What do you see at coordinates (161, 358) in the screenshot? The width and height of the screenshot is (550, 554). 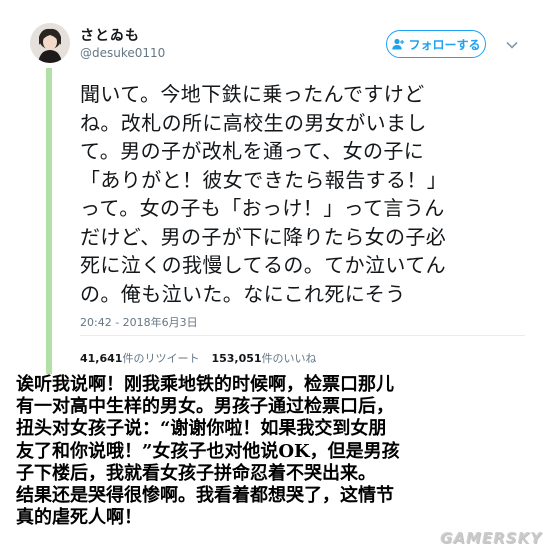 I see `retweet-label: 件のリツイート` at bounding box center [161, 358].